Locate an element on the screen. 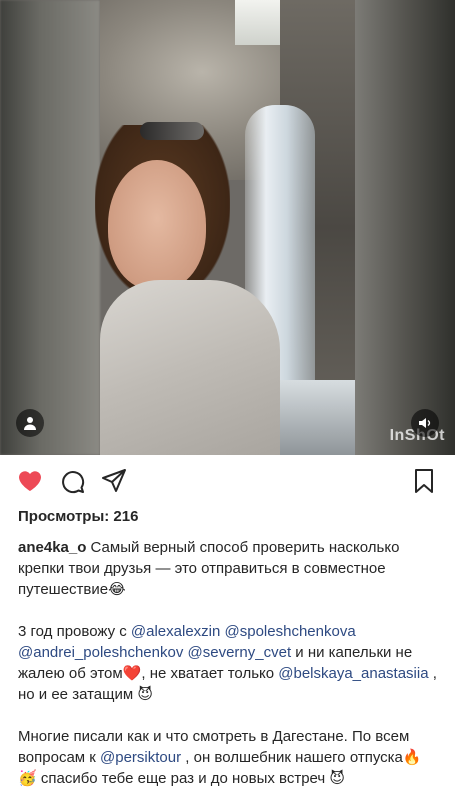  share-icon is located at coordinates (114, 481).